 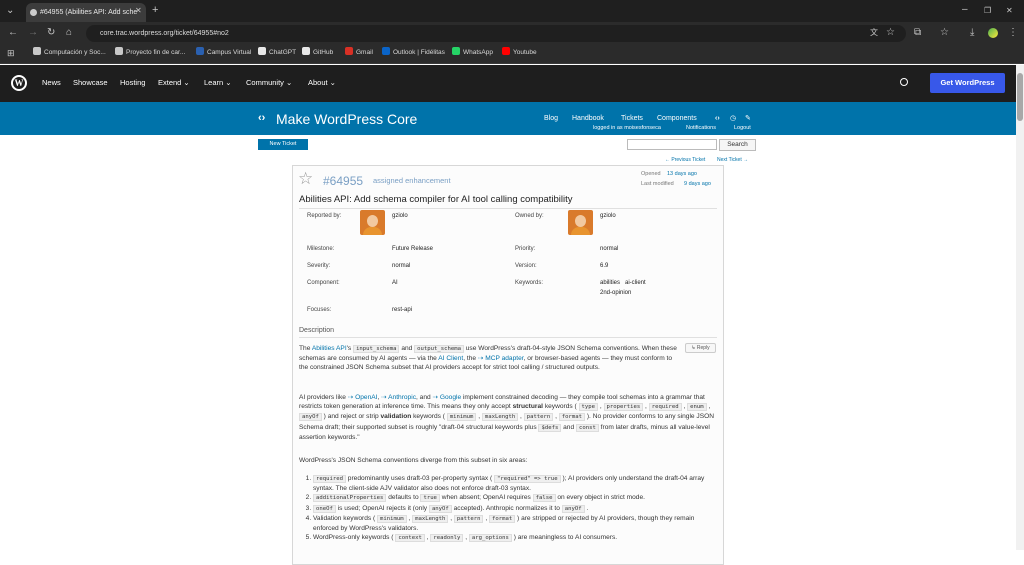 I want to click on make-link-tickets: Tickets, so click(x=632, y=118).